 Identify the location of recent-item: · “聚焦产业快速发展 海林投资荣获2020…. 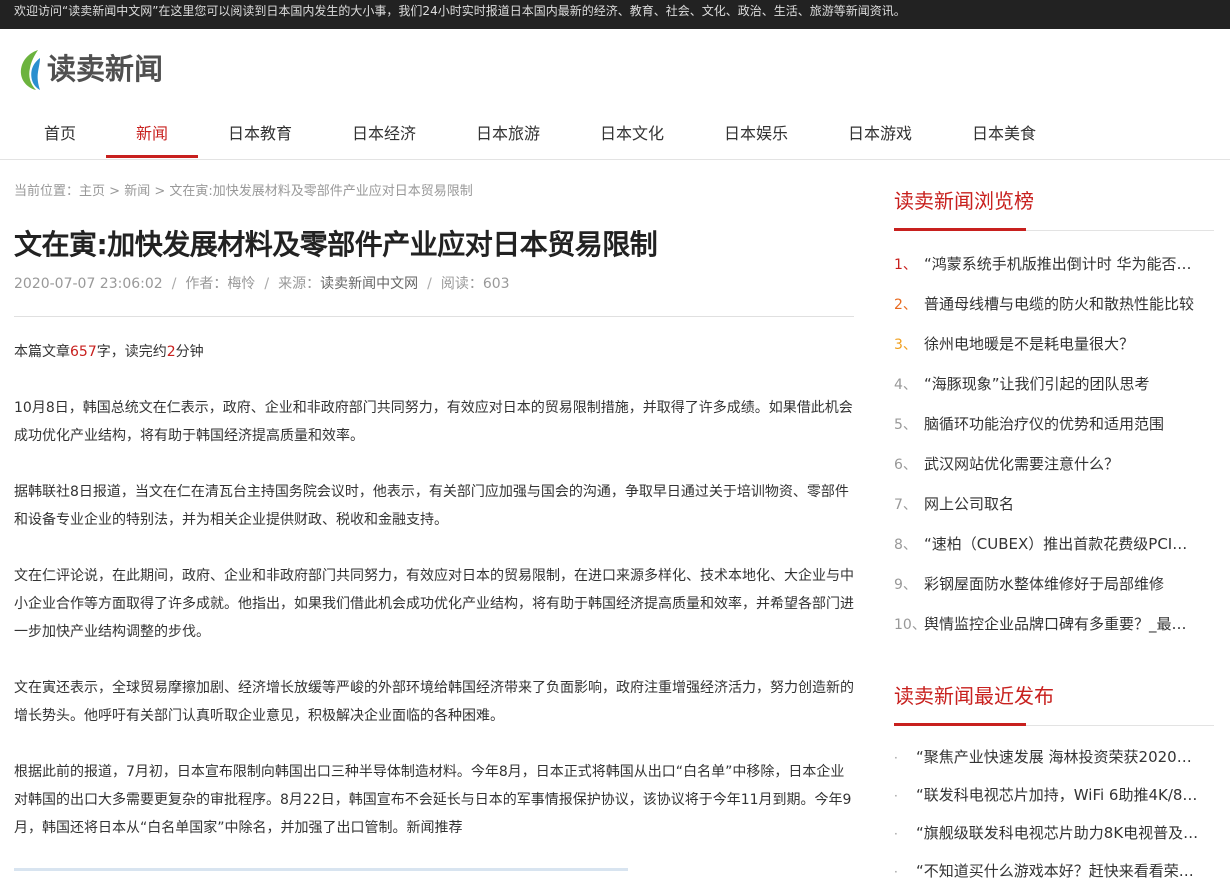
(1054, 757).